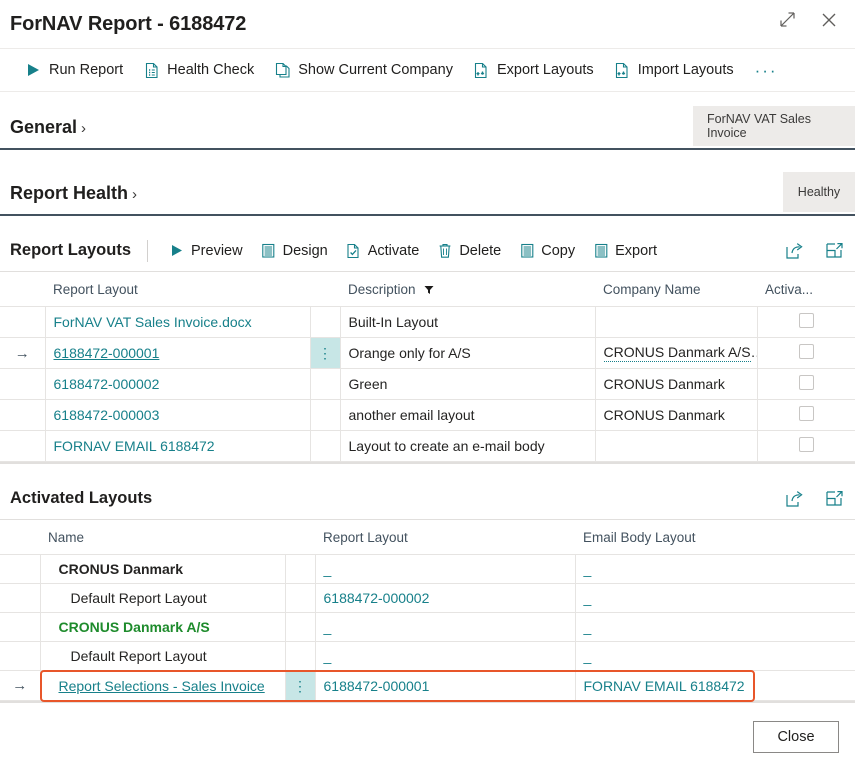 The height and width of the screenshot is (768, 855). Describe the element at coordinates (162, 569) in the screenshot. I see `cell-name: CRONUS Danmark` at that location.